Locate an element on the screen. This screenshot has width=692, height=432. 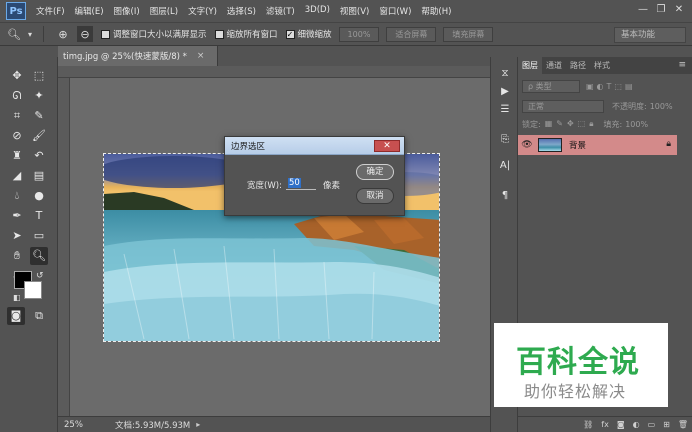
shape-tool-icon: ▭ is located at coordinates (39, 236).